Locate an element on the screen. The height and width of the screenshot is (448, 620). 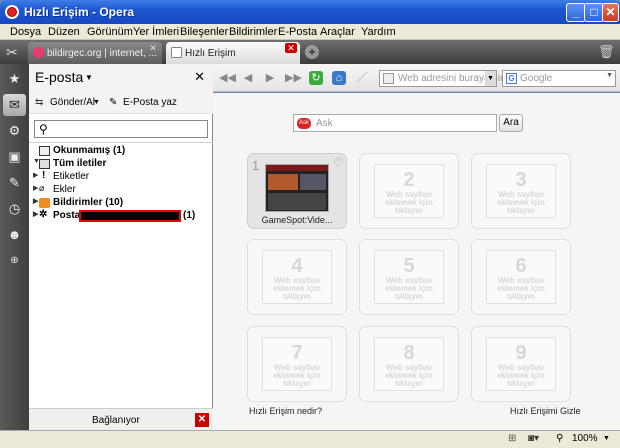
speed-dial-cell-4: 4 Web sayfası eklemek için tıklayın is located at coordinates (297, 277).